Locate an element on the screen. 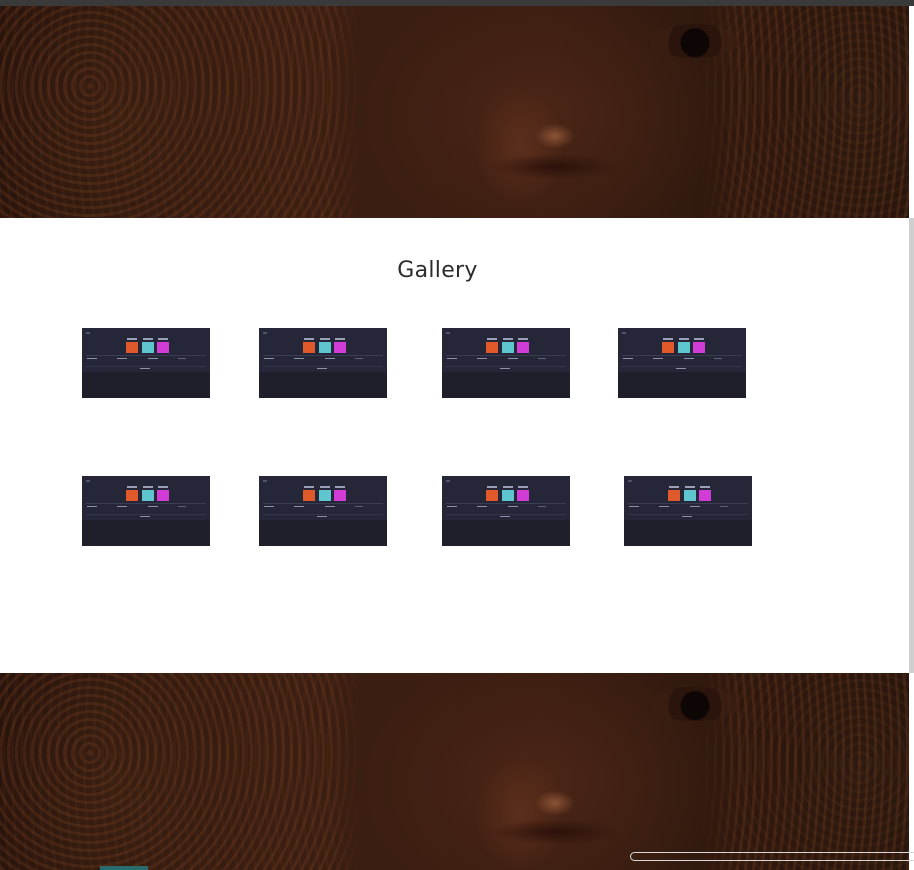  horizontal-scrollbar is located at coordinates (772, 856).